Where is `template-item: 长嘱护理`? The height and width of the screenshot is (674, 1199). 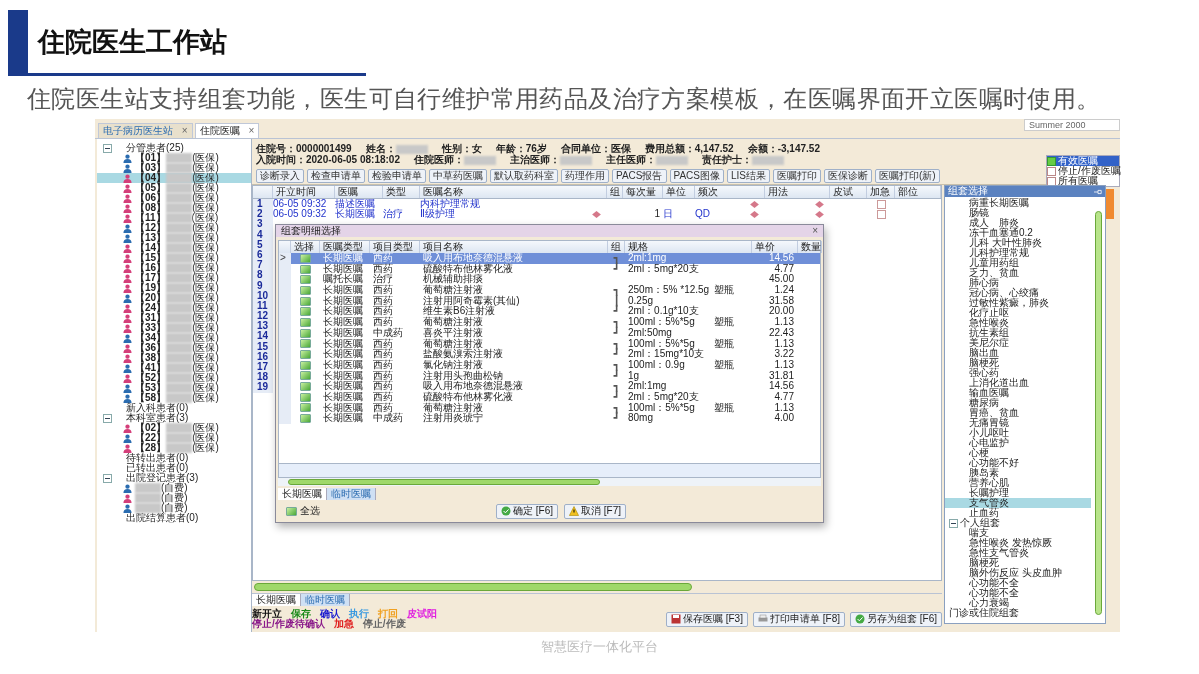 template-item: 长嘱护理 is located at coordinates (1018, 493).